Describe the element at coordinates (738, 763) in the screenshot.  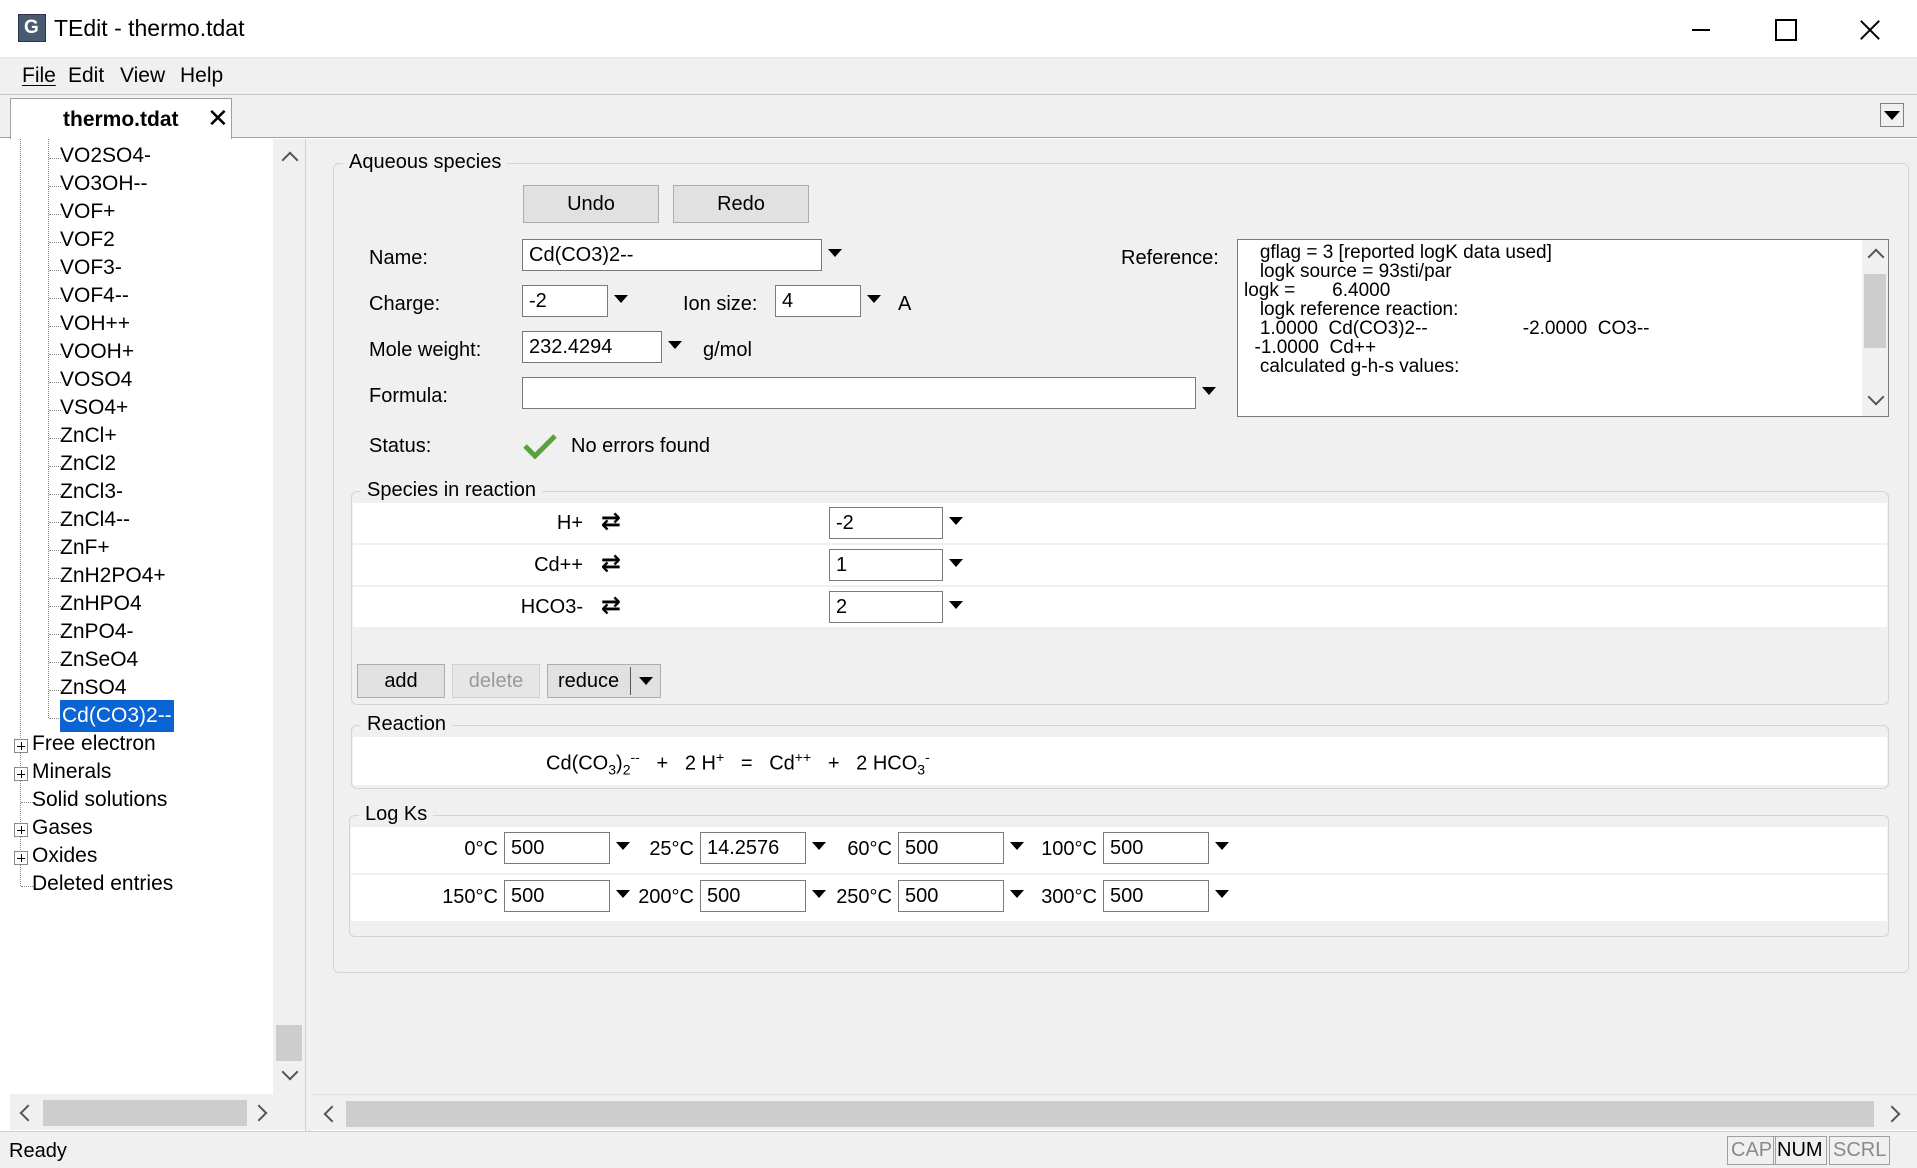
I see `reaction-equation: Cd(CO3)2-- + 2 H+ = Cd++ + 2 HCO3-` at that location.